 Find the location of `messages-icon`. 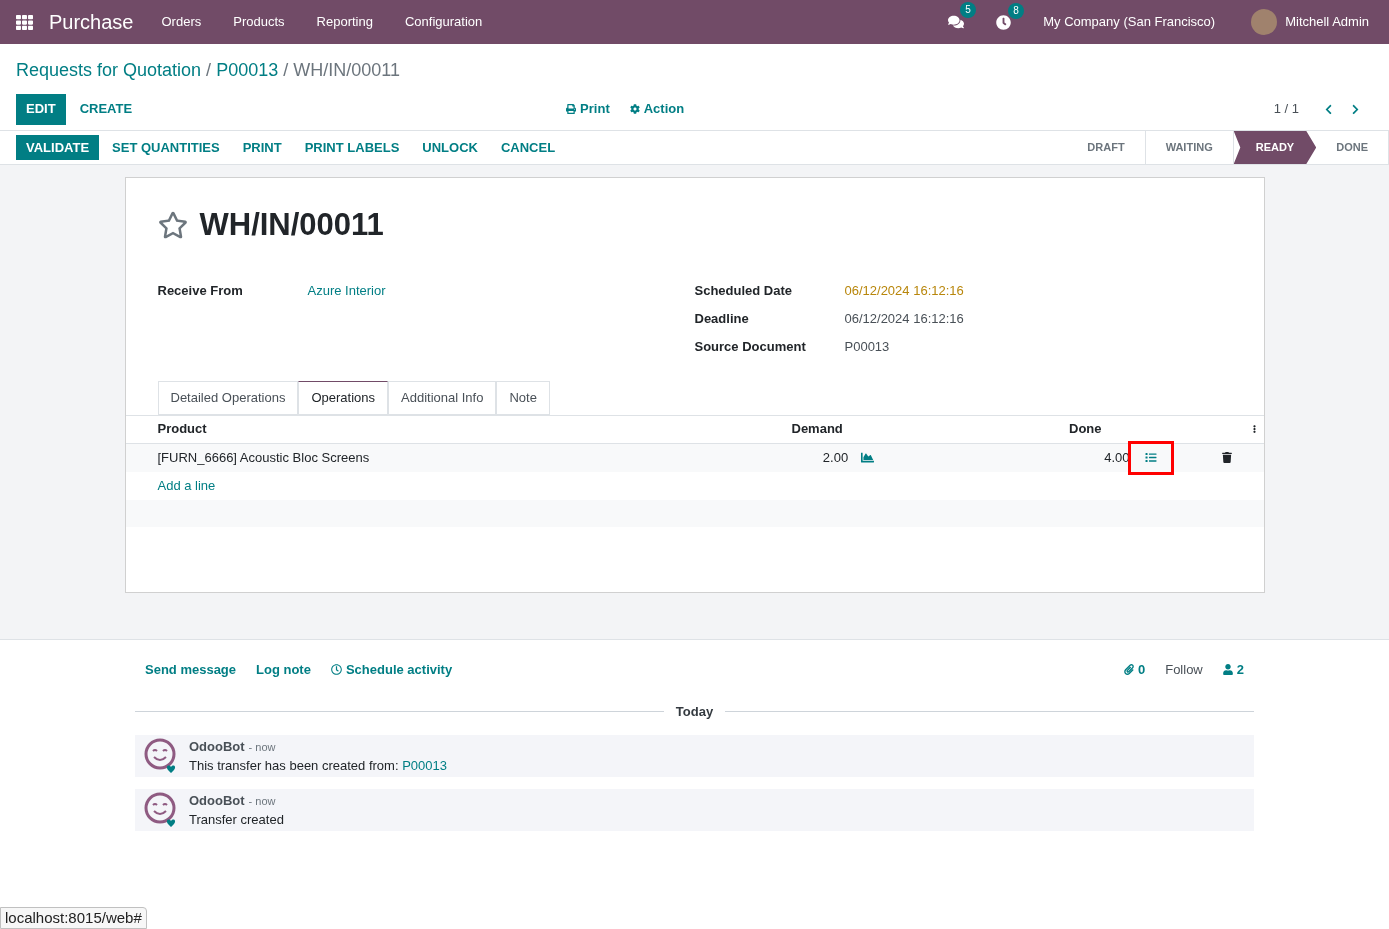

messages-icon is located at coordinates (956, 22).